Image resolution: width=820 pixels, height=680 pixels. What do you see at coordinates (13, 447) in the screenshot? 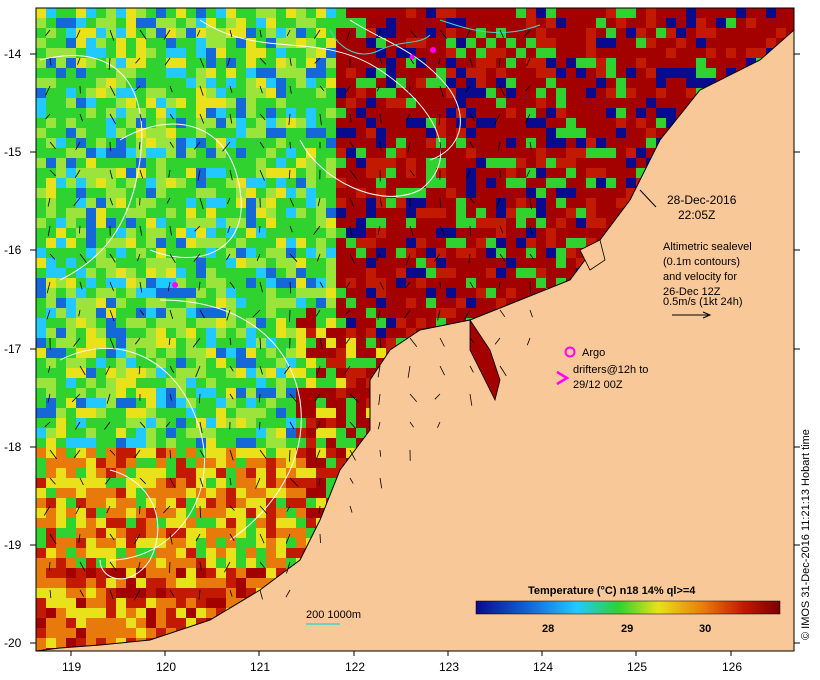
I see `y-tick-label: -18` at bounding box center [13, 447].